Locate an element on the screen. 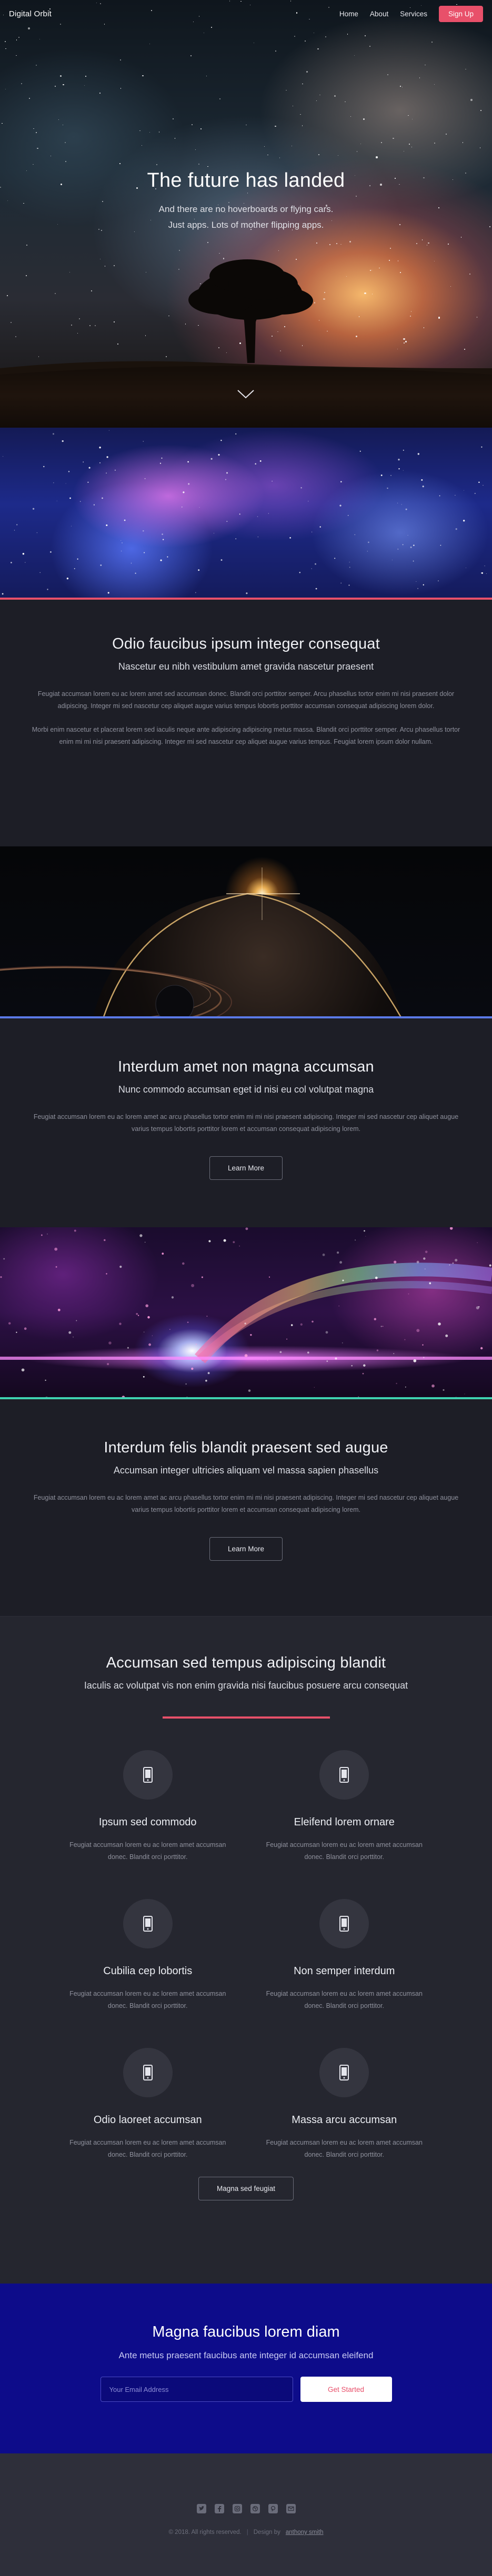 The height and width of the screenshot is (2576, 492). planet-banner-image is located at coordinates (246, 932).